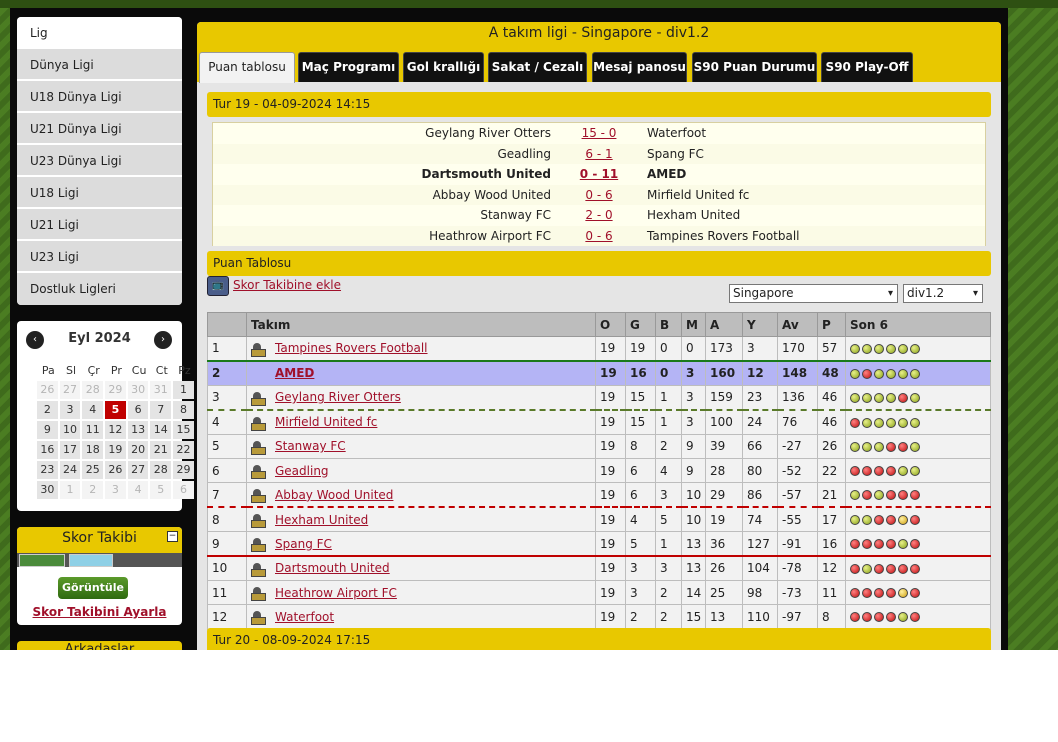  What do you see at coordinates (99, 65) in the screenshot?
I see `menu-item-dunya-ligi: Dünya Ligi` at bounding box center [99, 65].